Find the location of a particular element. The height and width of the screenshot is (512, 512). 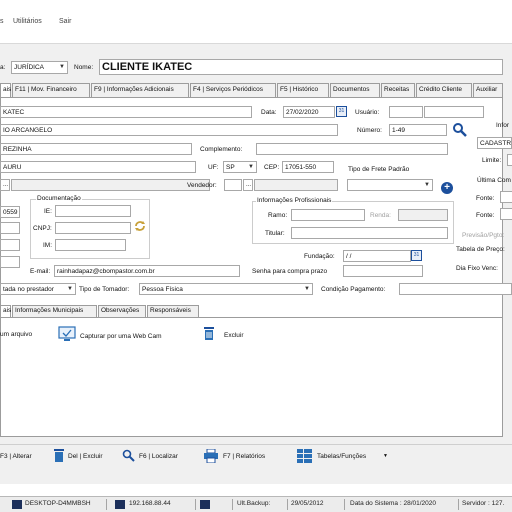

endereco-input: IO ARCANGELO is located at coordinates (169, 130).